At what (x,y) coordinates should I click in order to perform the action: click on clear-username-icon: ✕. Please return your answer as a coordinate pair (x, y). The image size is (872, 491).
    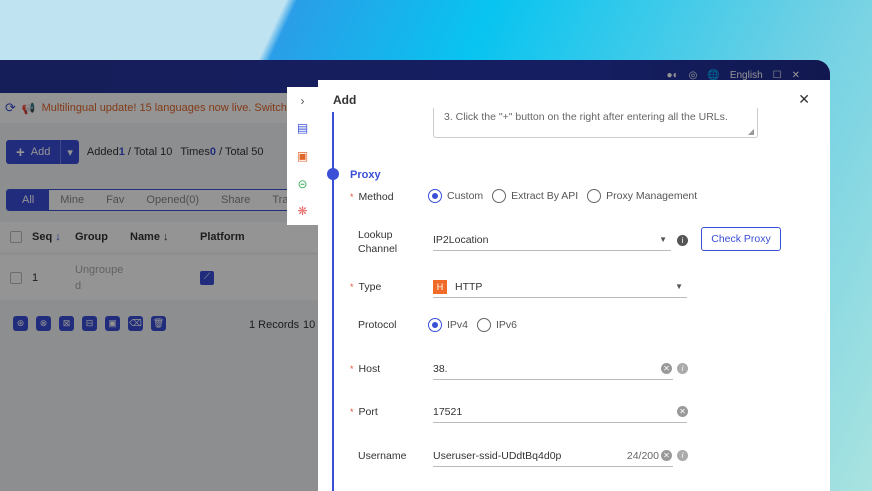
    Looking at the image, I should click on (666, 455).